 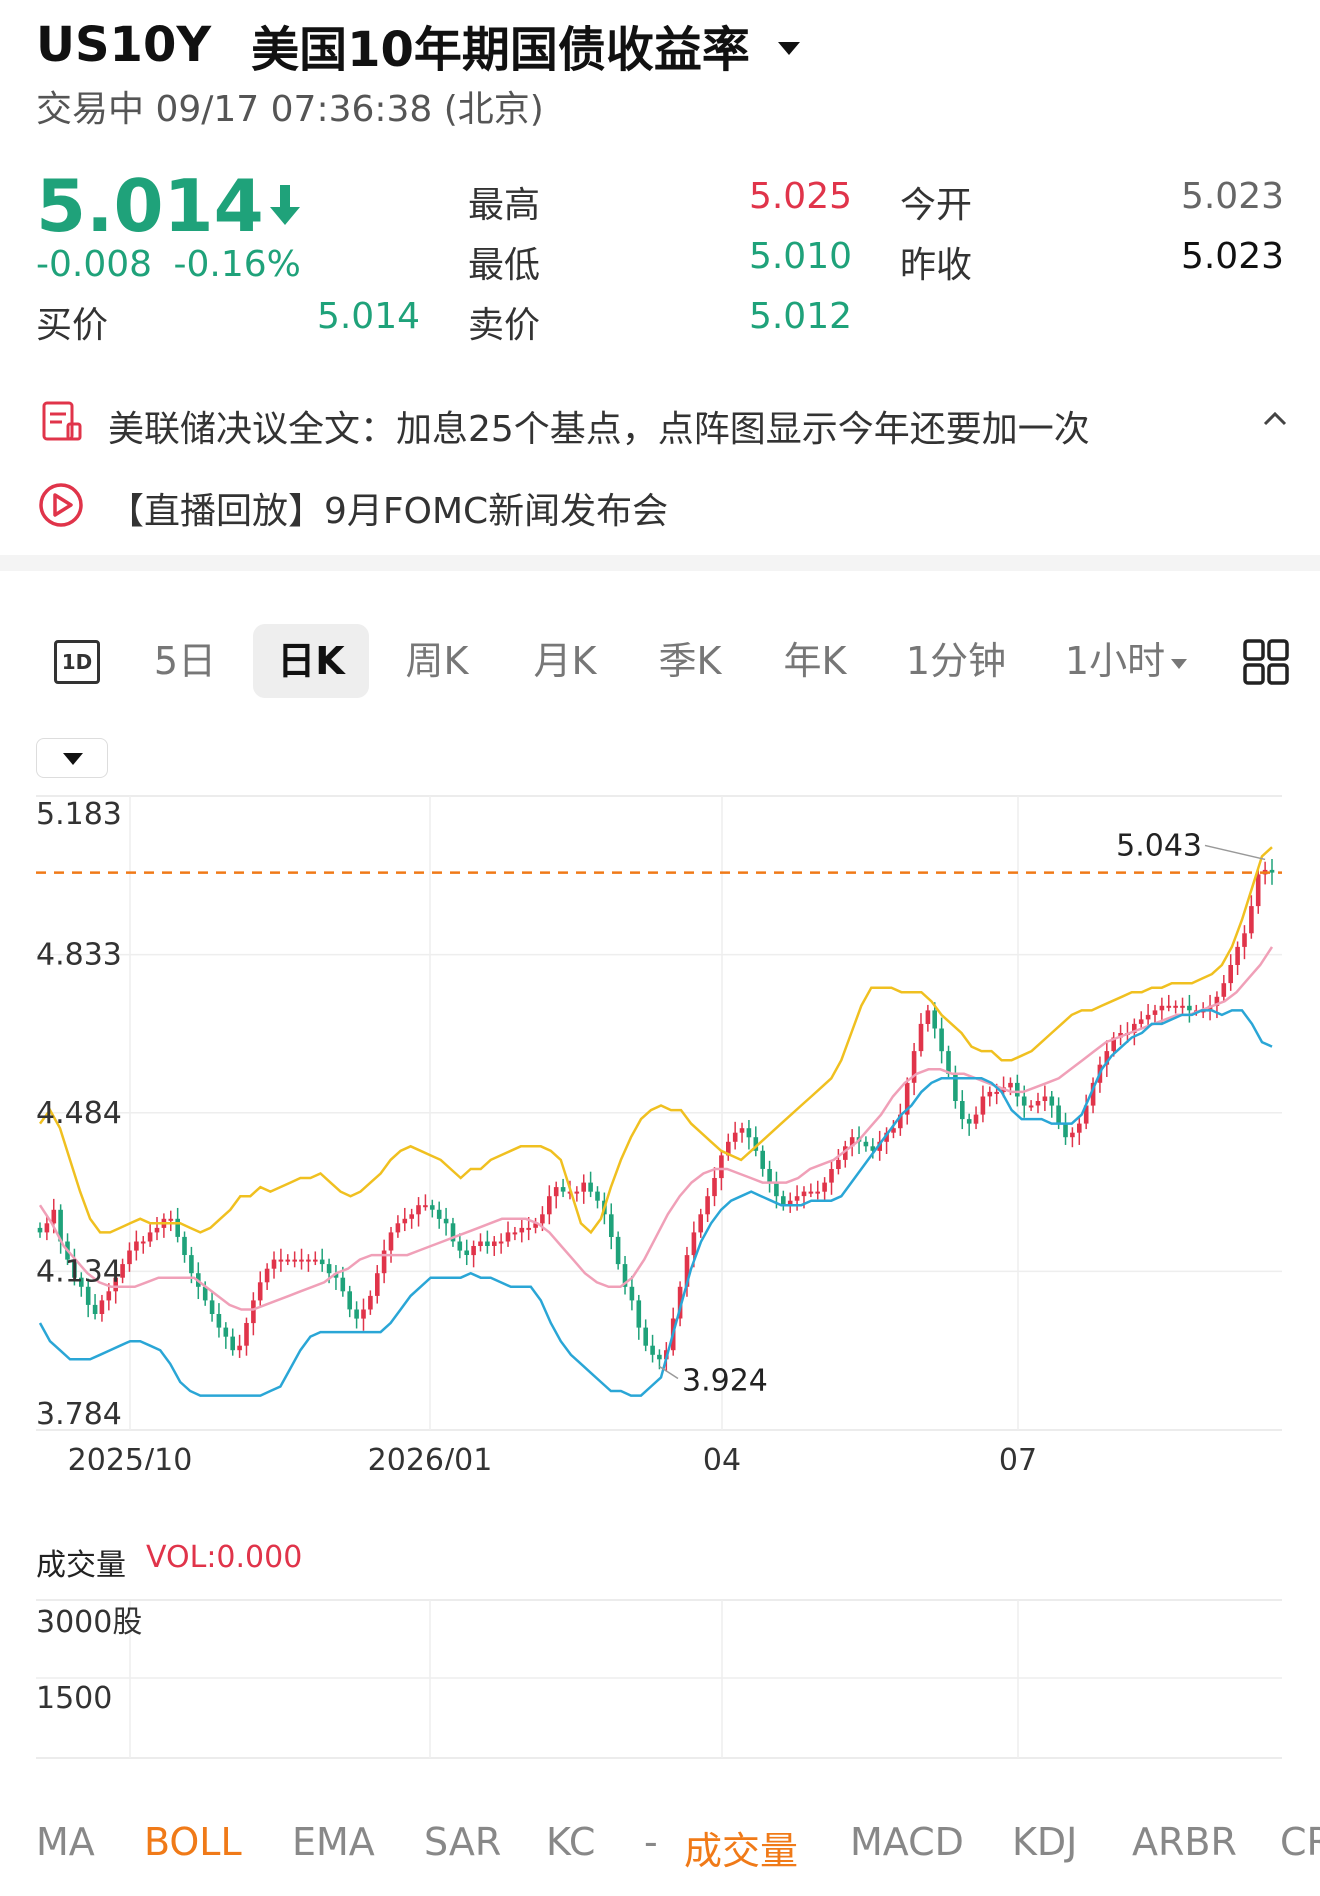 What do you see at coordinates (1232, 256) in the screenshot?
I see `prev-close-value: 5.023` at bounding box center [1232, 256].